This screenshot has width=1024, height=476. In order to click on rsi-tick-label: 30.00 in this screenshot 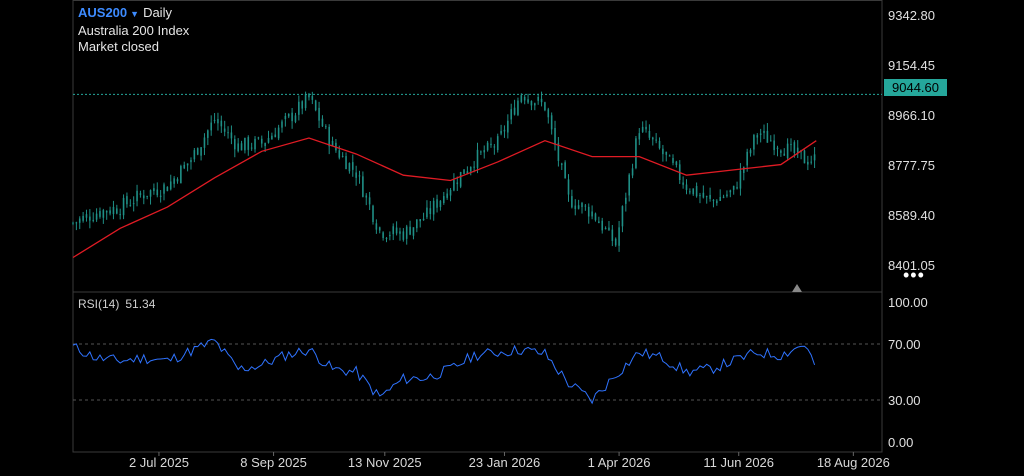, I will do `click(904, 400)`.